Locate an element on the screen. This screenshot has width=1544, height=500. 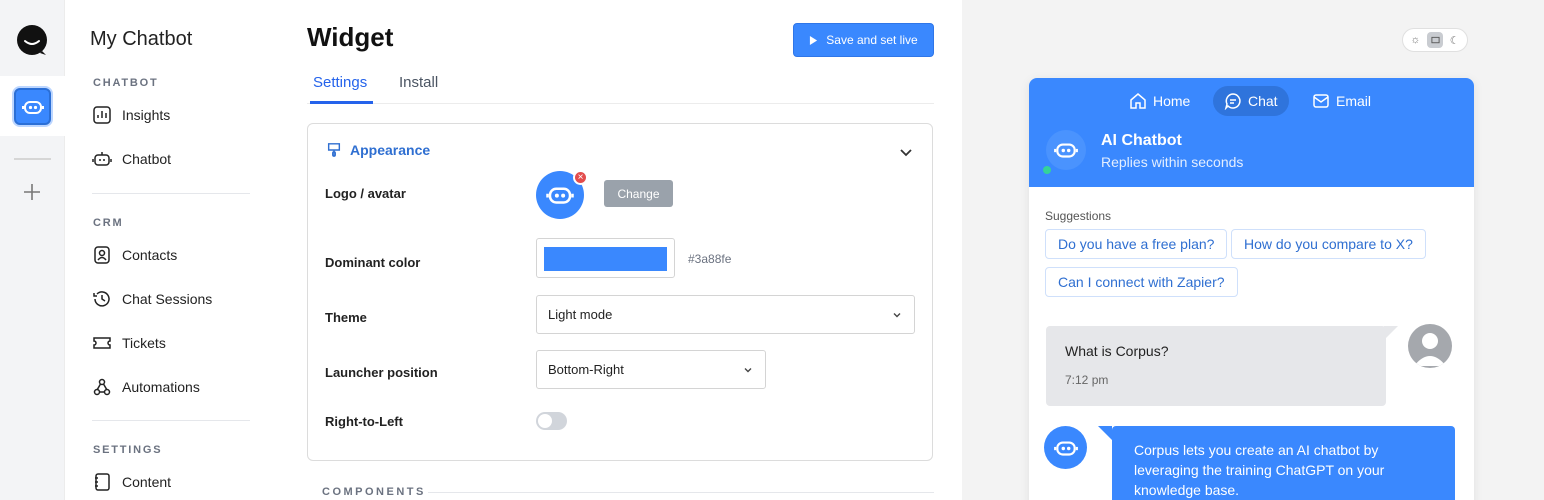
sidebar-item-content: Content is located at coordinates (131, 482).